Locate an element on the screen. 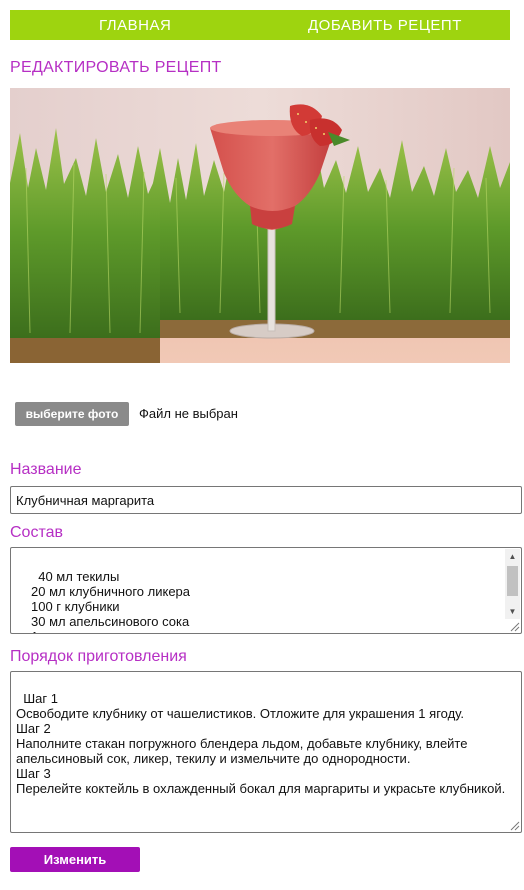  nav-home-link: ГЛАВНАЯ is located at coordinates (135, 25).